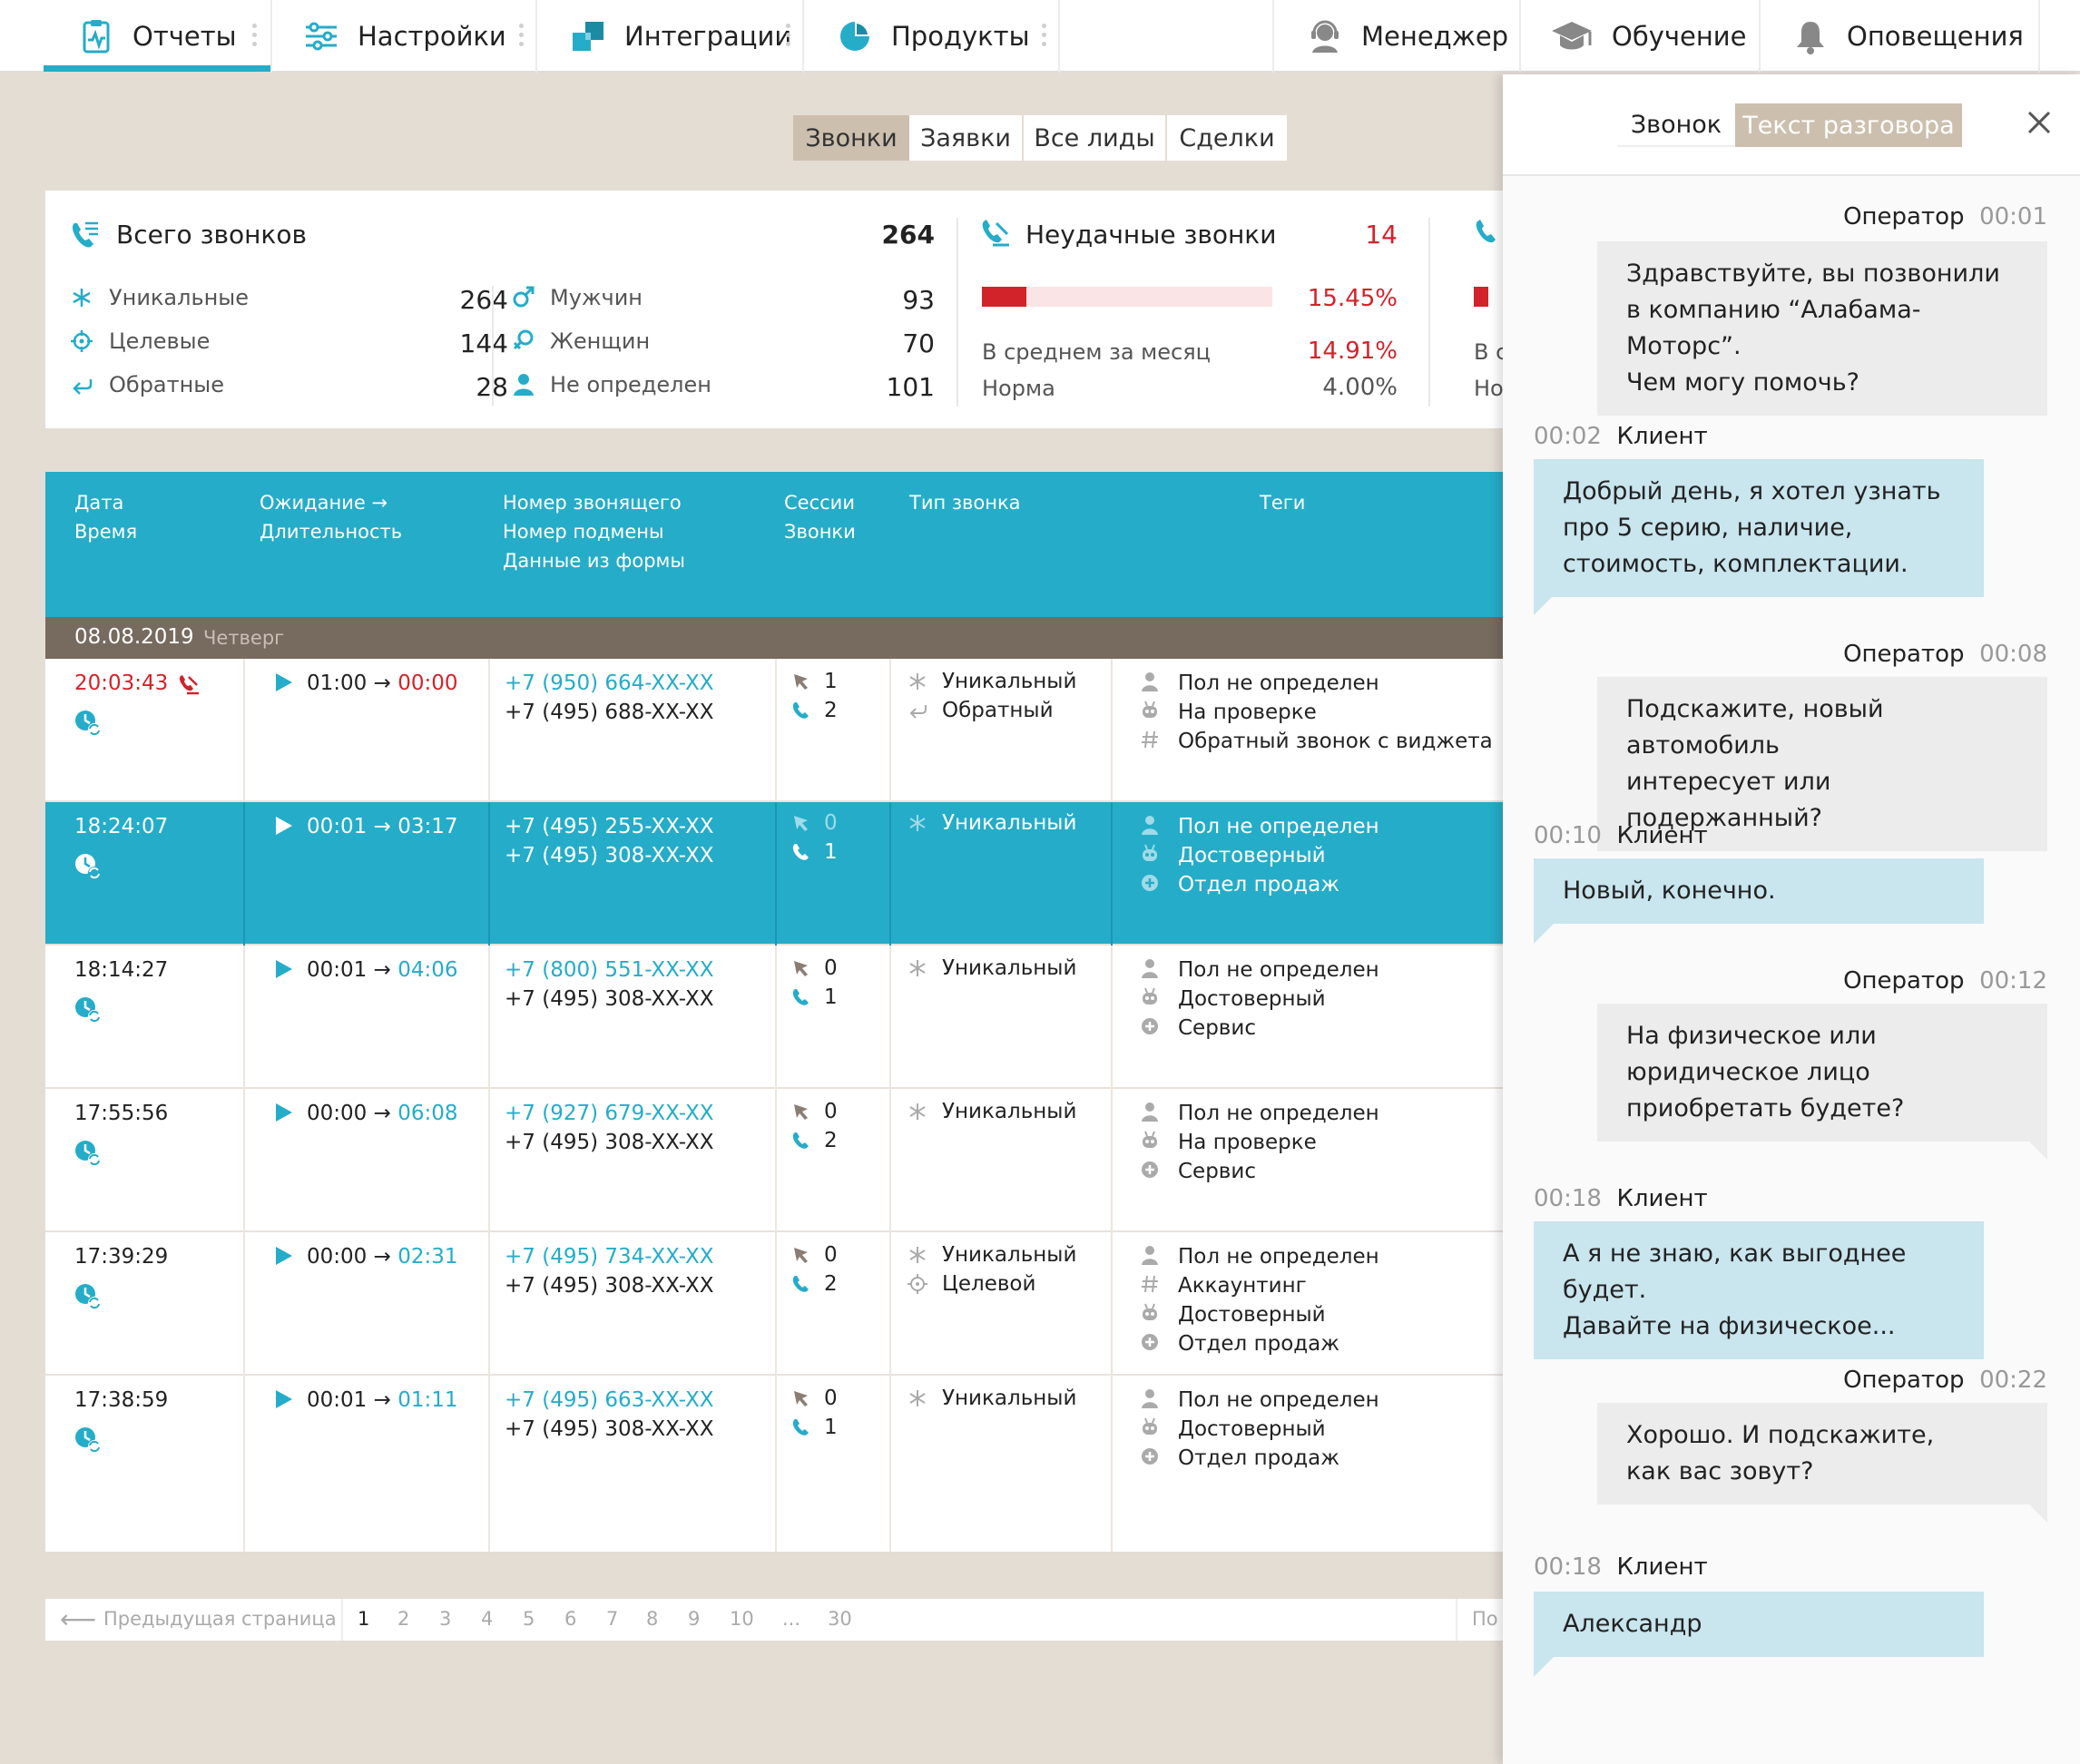 The height and width of the screenshot is (1764, 2080). Describe the element at coordinates (652, 1619) in the screenshot. I see `page-link: 8` at that location.